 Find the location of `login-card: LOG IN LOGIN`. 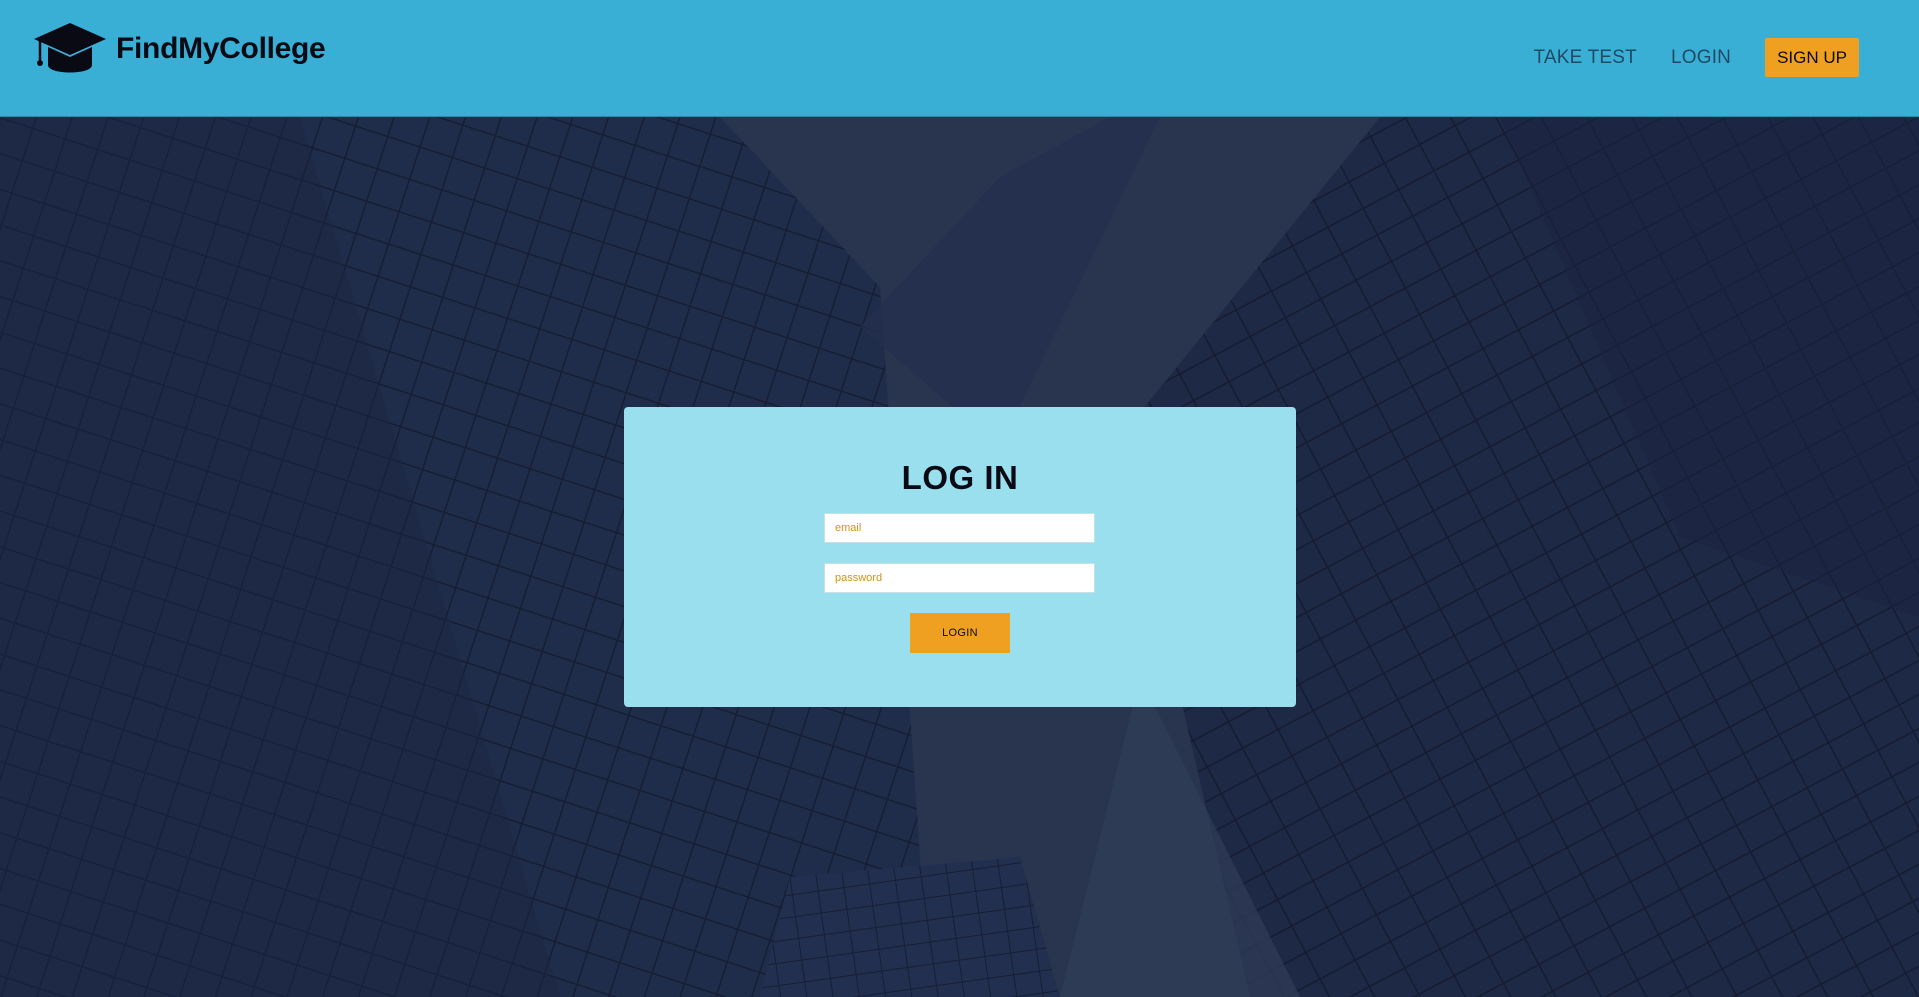

login-card: LOG IN LOGIN is located at coordinates (960, 557).